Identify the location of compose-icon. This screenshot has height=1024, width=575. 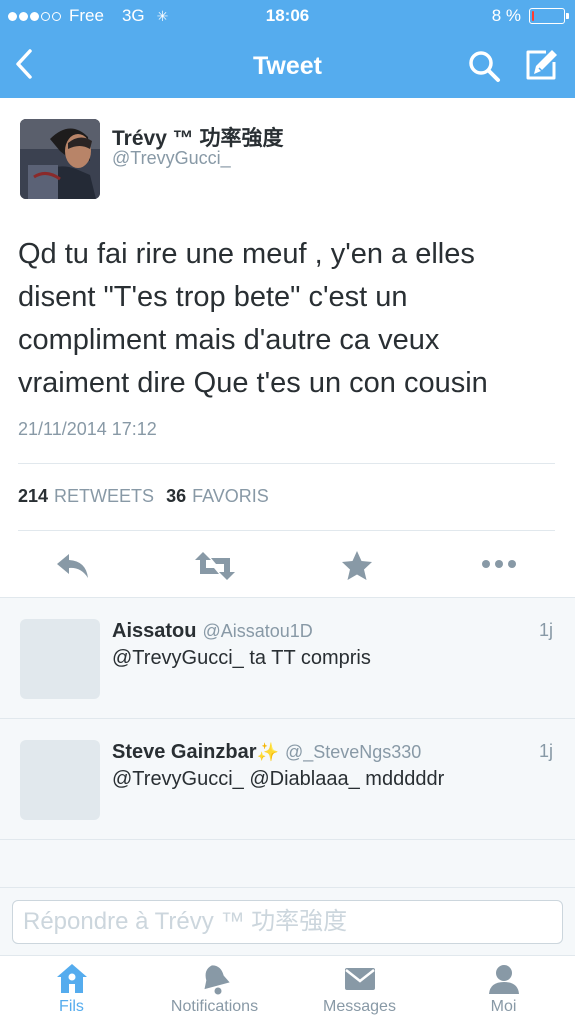
(541, 65).